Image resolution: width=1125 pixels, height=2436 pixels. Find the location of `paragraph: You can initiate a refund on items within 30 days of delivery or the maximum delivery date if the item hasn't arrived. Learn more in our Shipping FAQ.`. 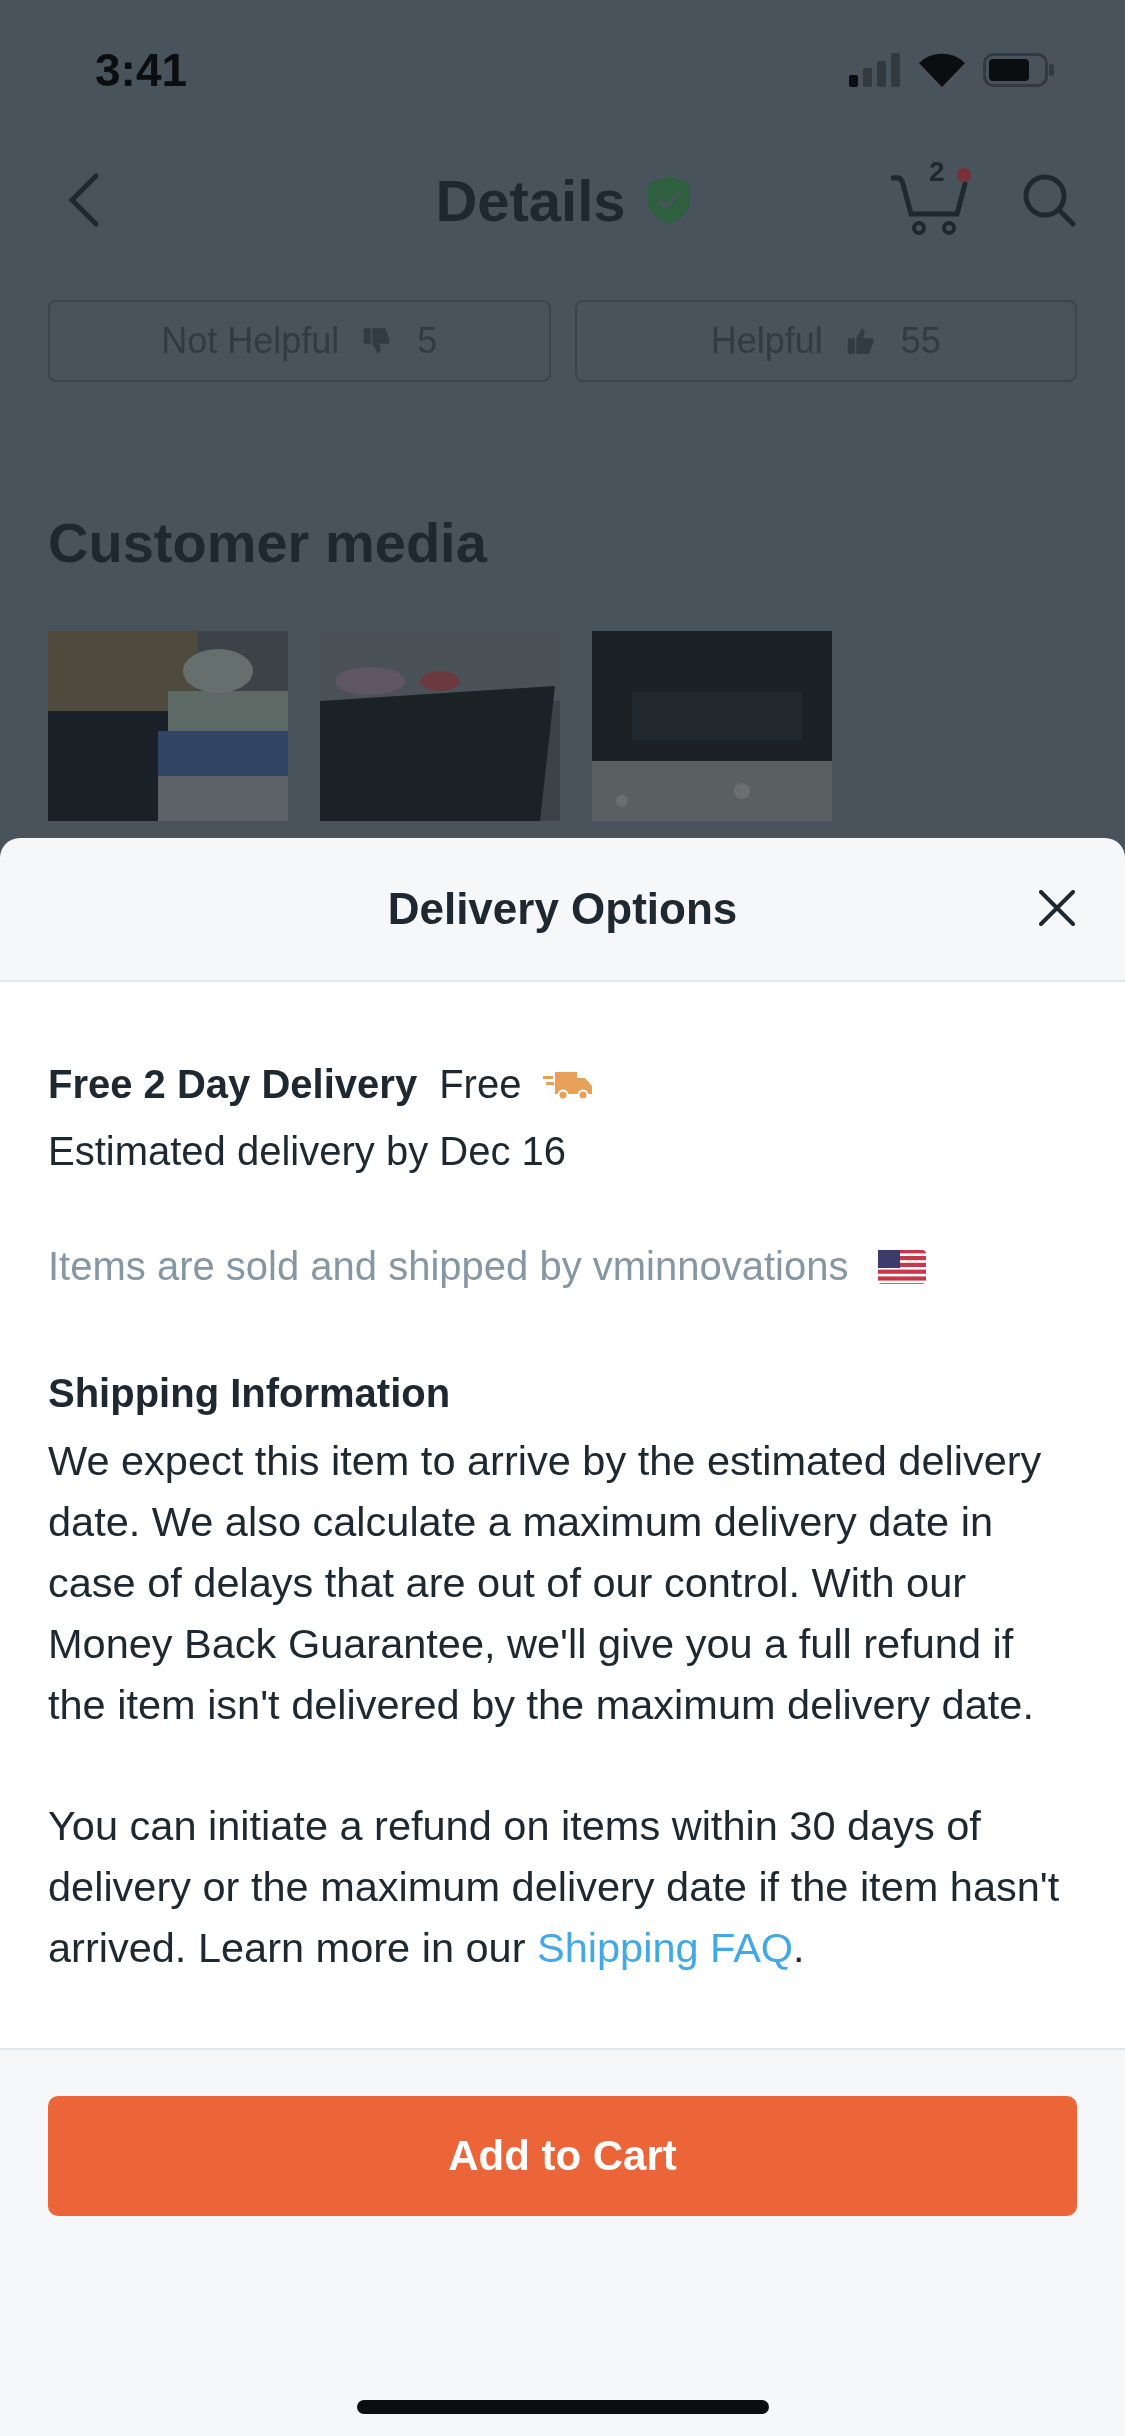

paragraph: You can initiate a refund on items within 30 days of delivery or the maximum delivery date if the item hasn't arrived. Learn more in our Shipping FAQ. is located at coordinates (554, 1887).